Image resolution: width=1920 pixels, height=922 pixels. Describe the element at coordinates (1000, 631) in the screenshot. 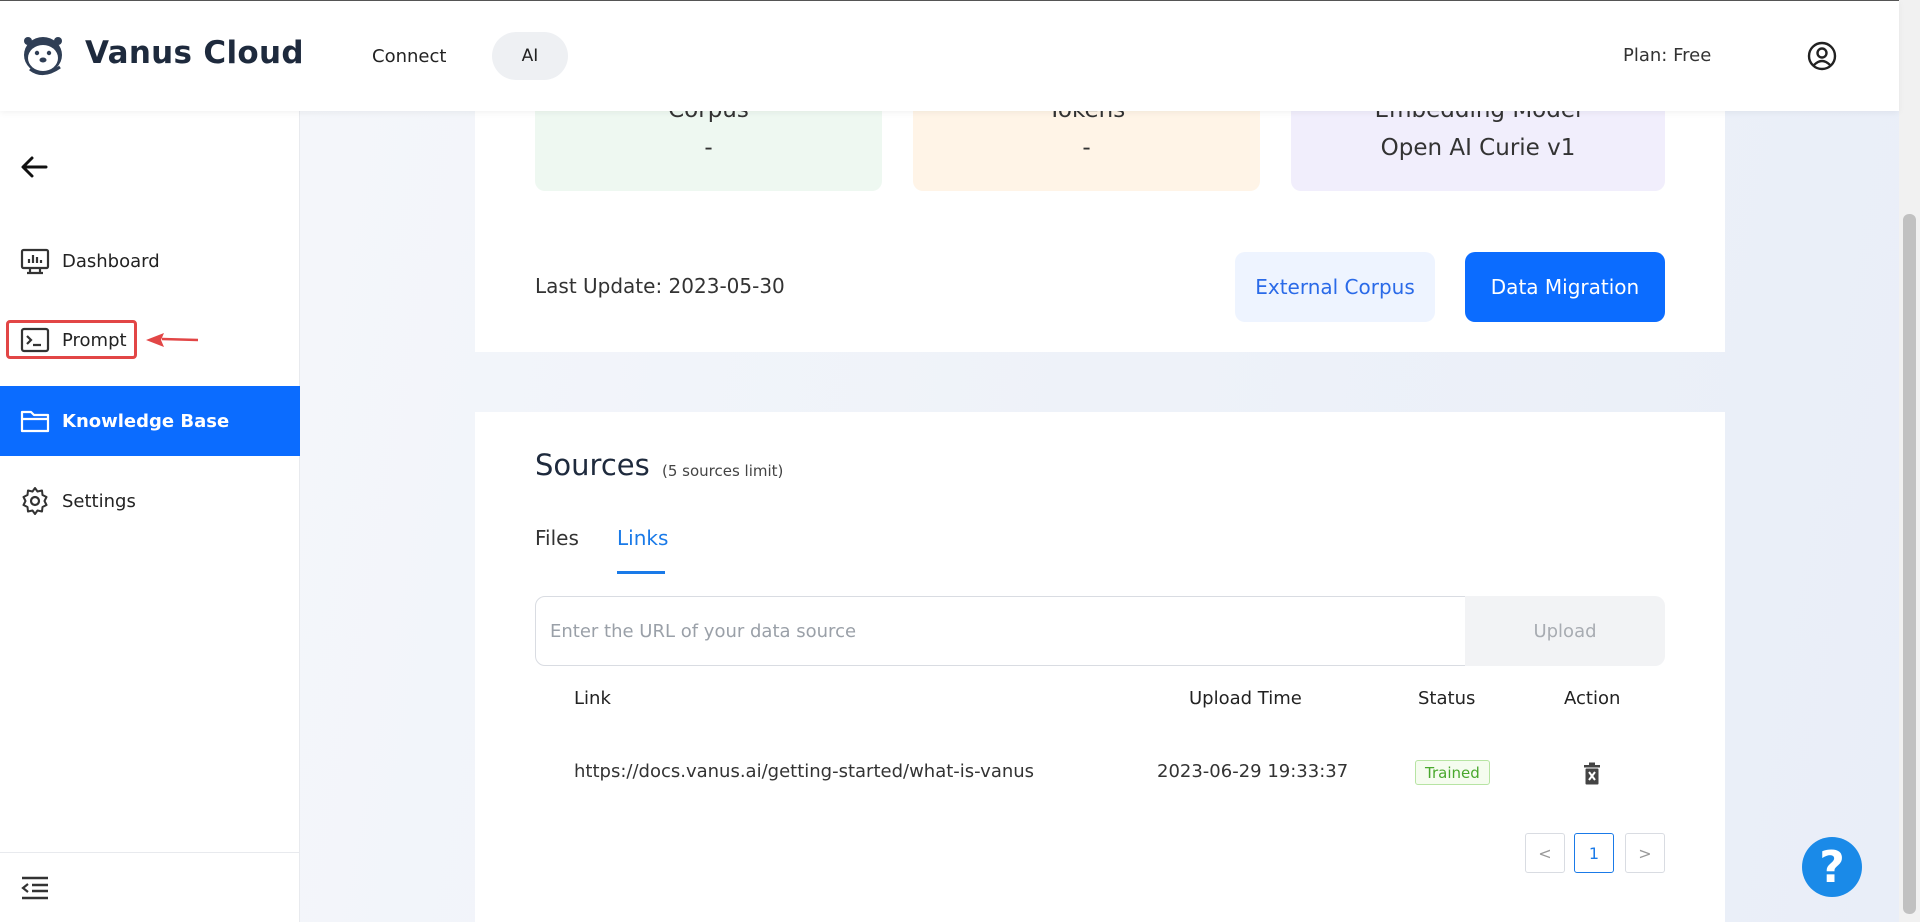

I see `url-input` at that location.